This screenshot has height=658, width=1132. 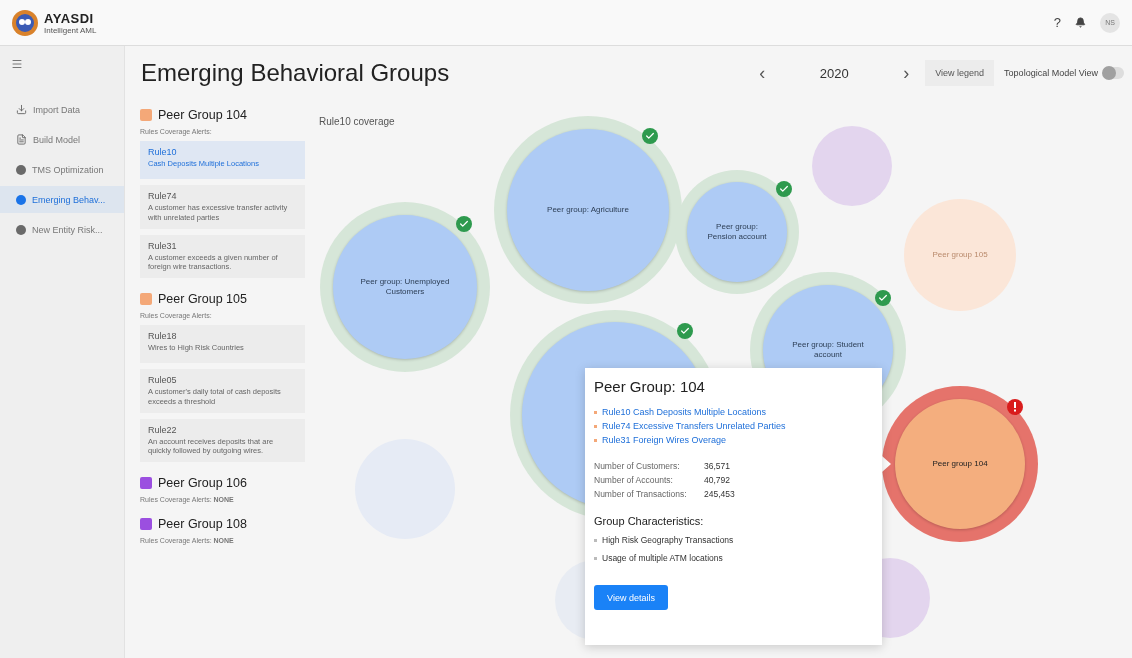 I want to click on rule-id: Rule05, so click(x=163, y=380).